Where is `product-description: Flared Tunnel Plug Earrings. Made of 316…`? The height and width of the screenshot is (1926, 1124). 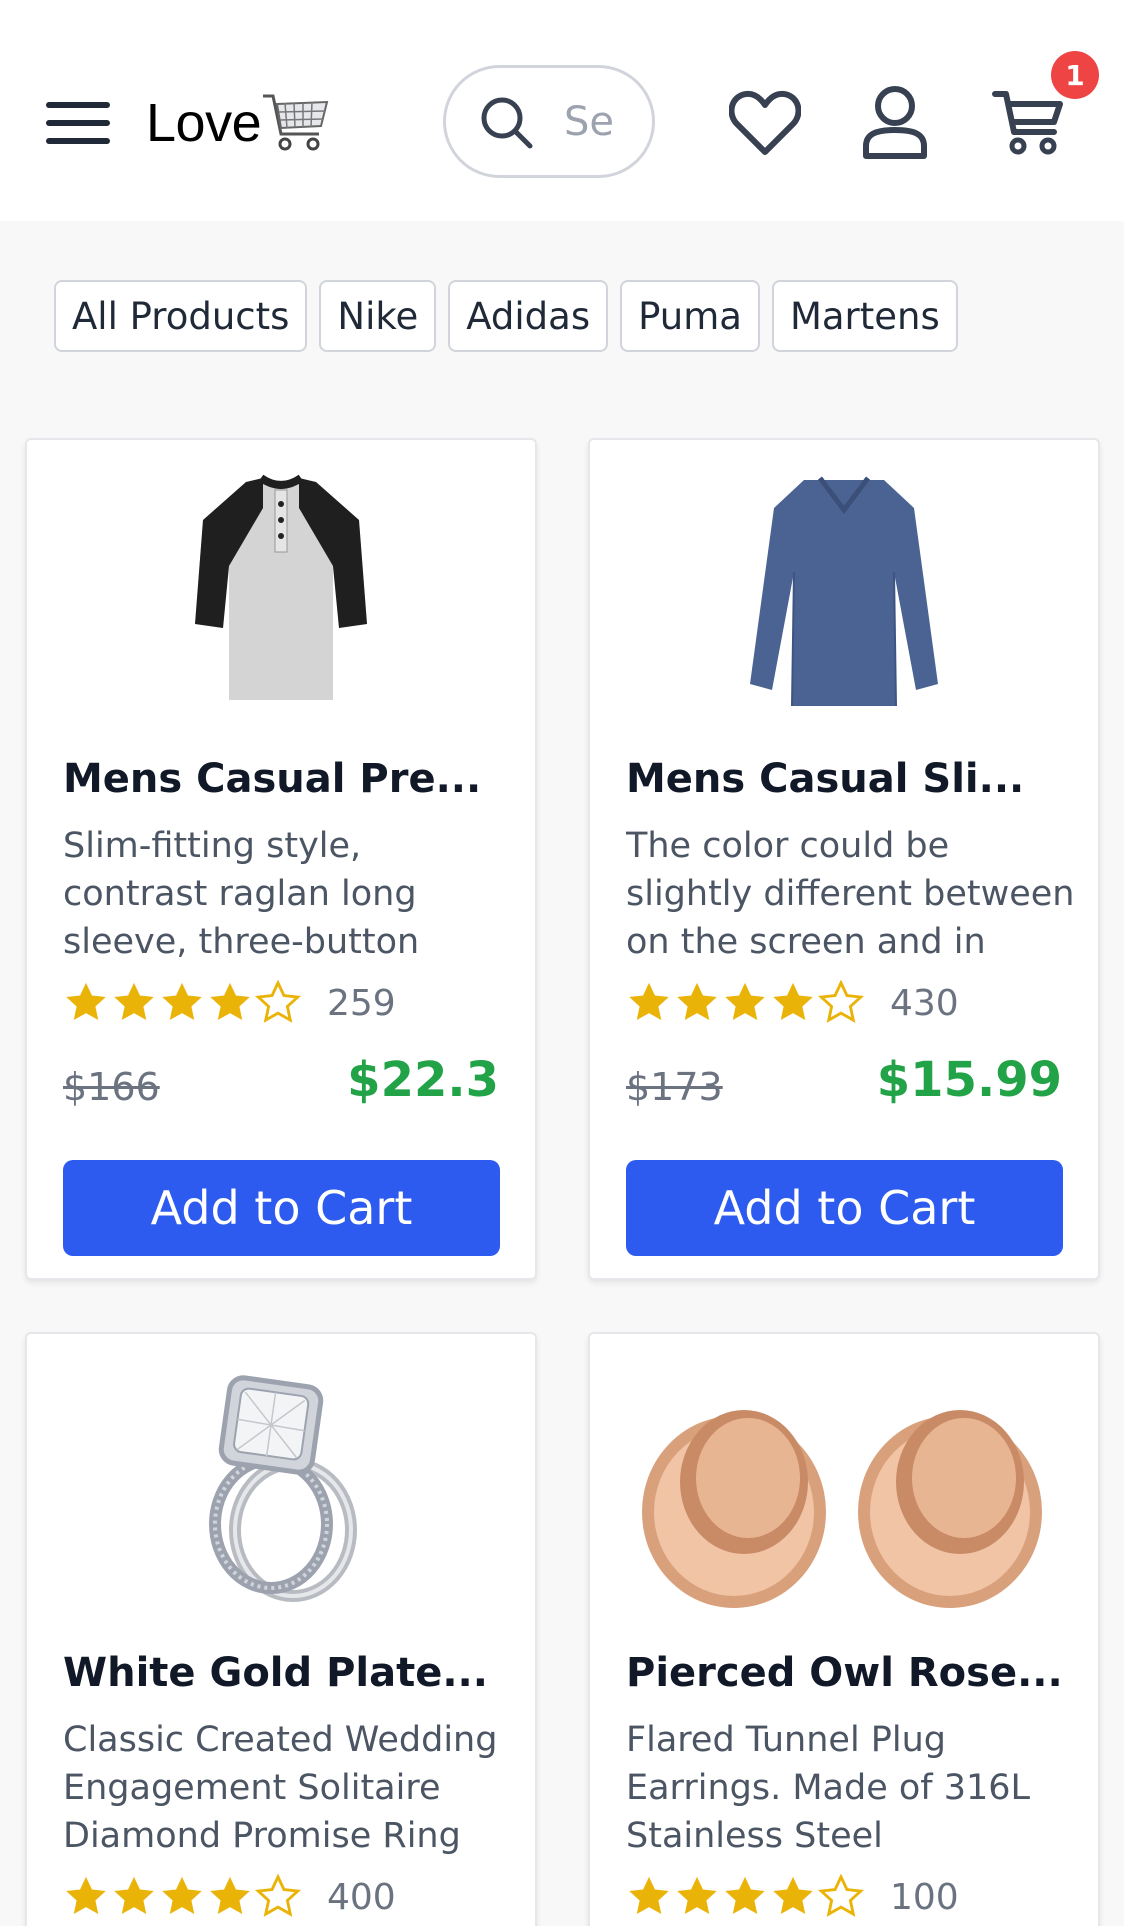 product-description: Flared Tunnel Plug Earrings. Made of 316… is located at coordinates (828, 1788).